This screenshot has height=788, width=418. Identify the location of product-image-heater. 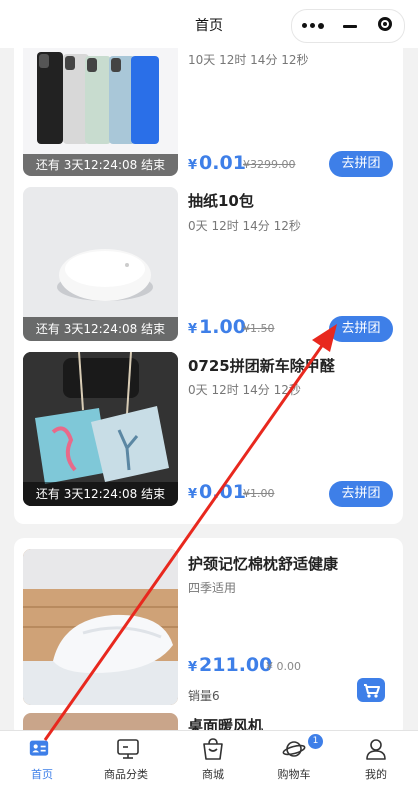
(100, 721).